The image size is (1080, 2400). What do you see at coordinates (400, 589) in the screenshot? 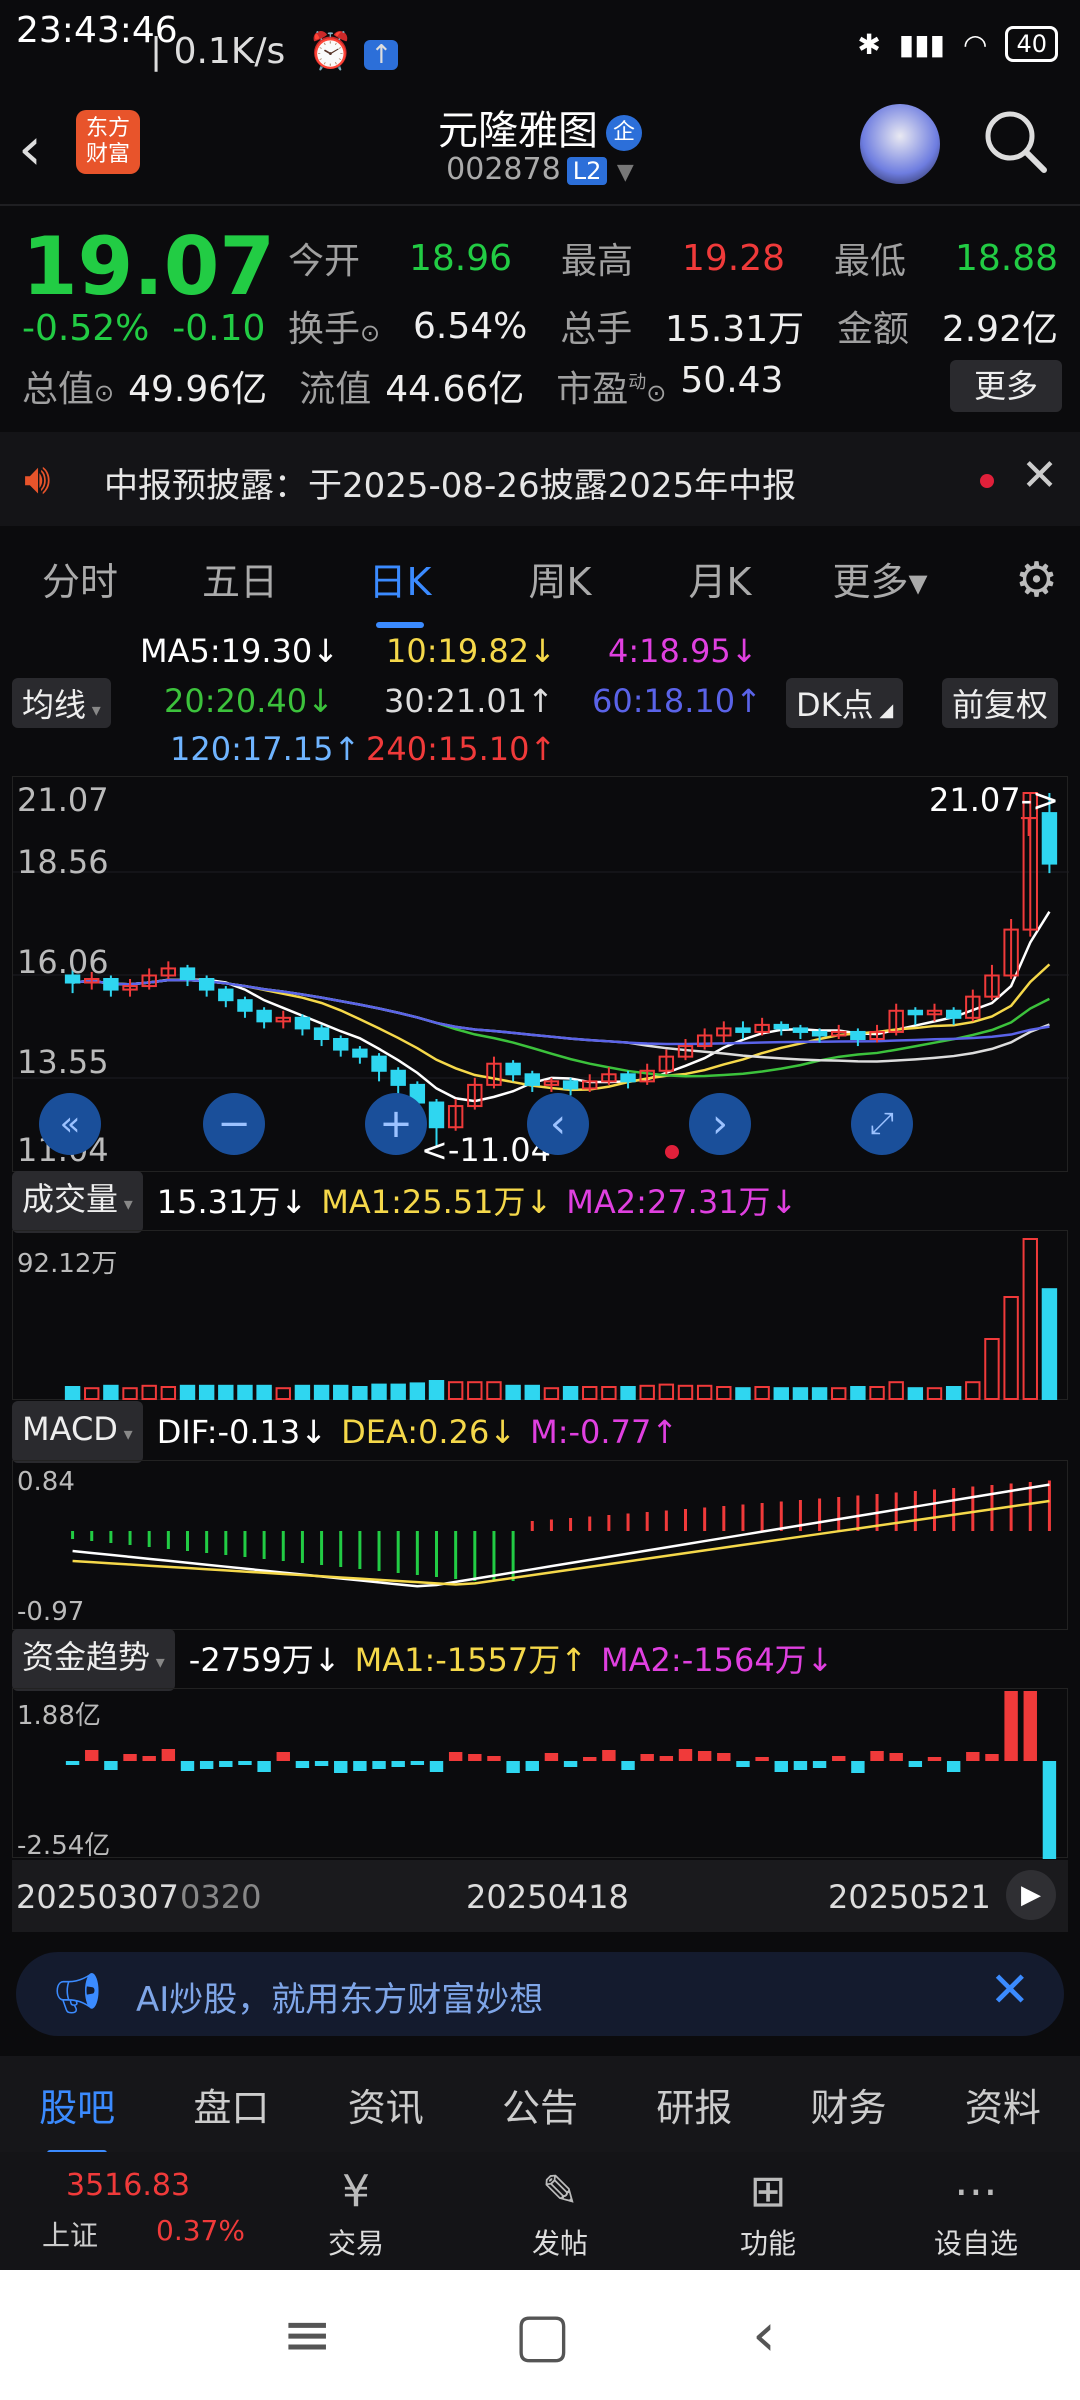
I see `tab-daily-k: 日K` at bounding box center [400, 589].